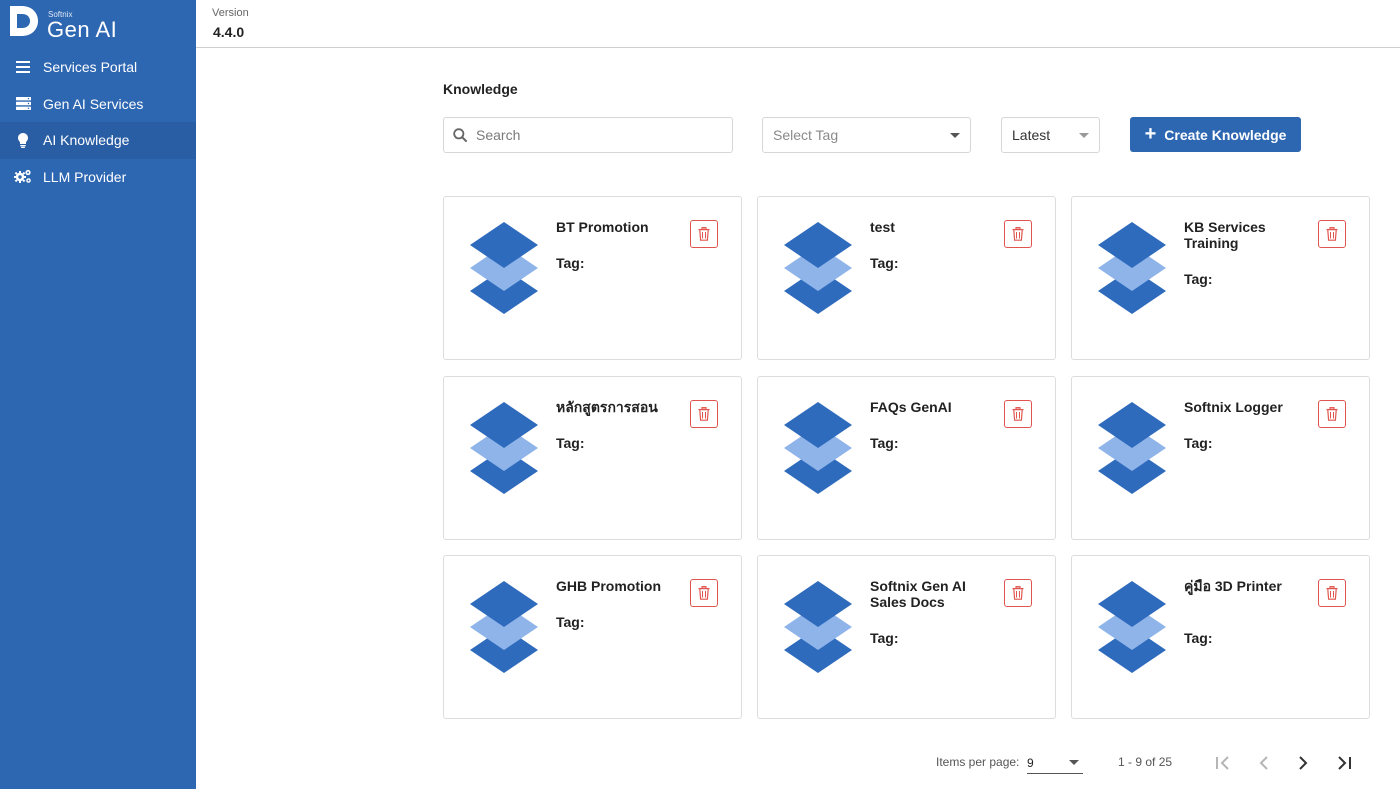 This screenshot has height=789, width=1400. What do you see at coordinates (1031, 135) in the screenshot?
I see `sort-select-value: Latest` at bounding box center [1031, 135].